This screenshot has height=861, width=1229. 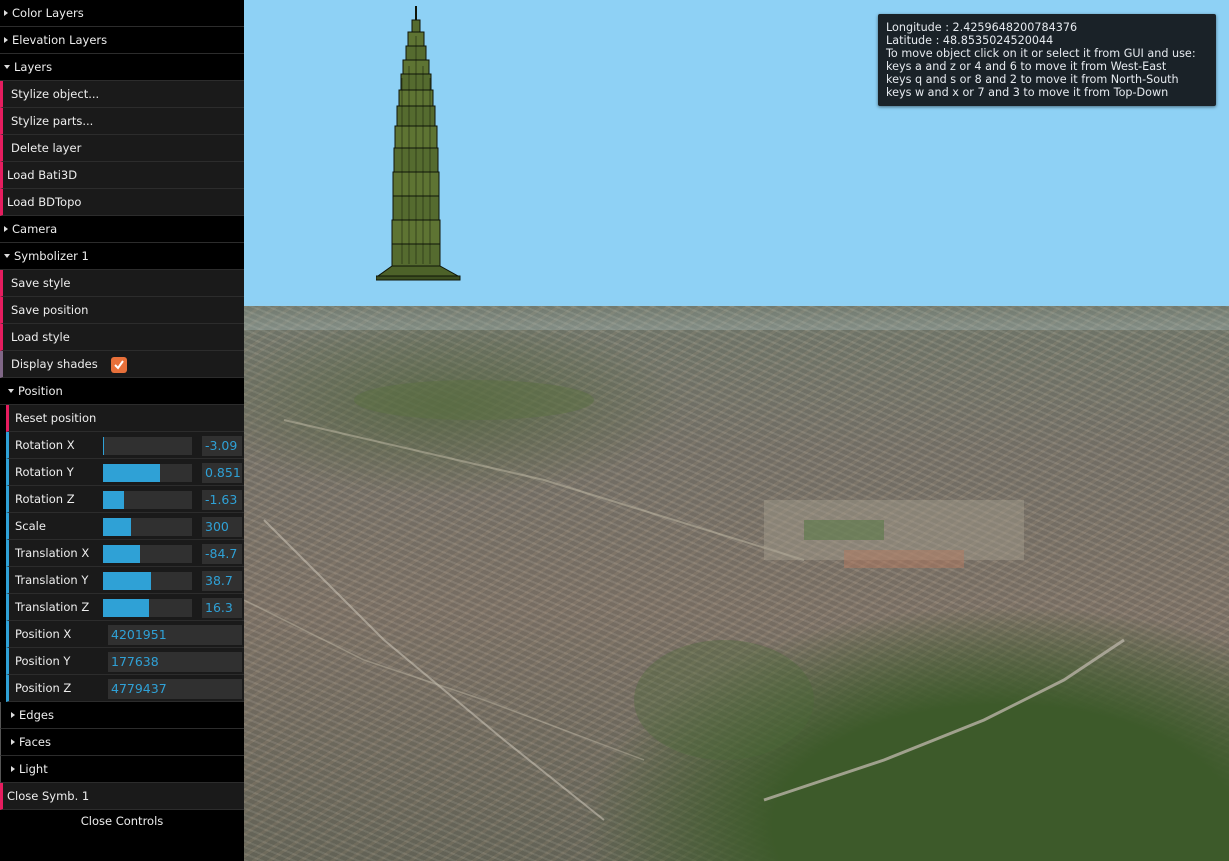 I want to click on position-z-control: Position Z 4779437, so click(x=125, y=688).